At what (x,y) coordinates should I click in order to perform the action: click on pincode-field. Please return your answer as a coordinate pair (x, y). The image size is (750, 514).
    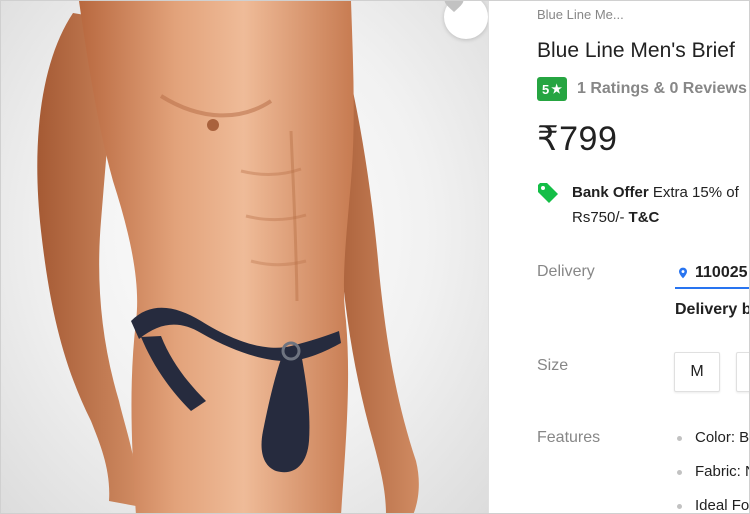
    Looking at the image, I should click on (712, 274).